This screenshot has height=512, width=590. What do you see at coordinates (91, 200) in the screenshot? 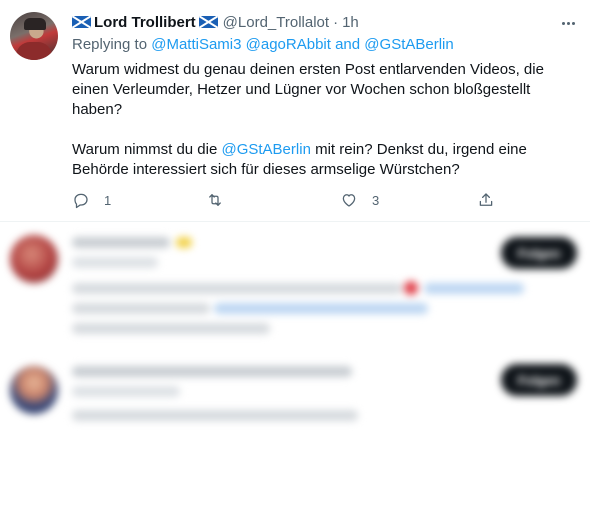
I see `reply-button: 1` at bounding box center [91, 200].